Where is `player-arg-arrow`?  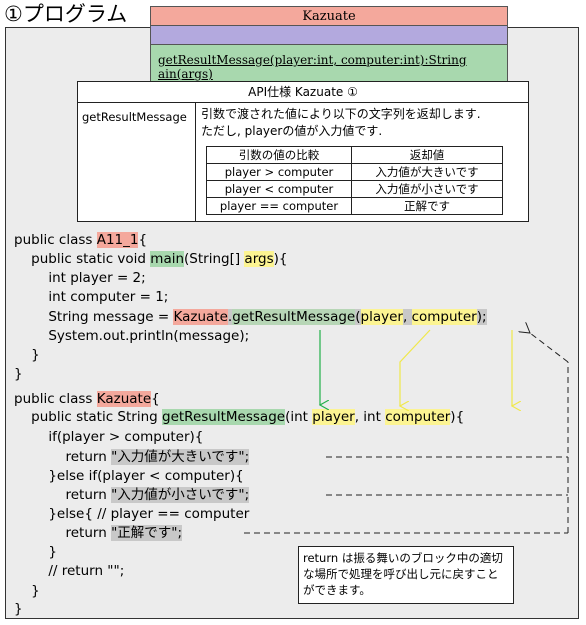 player-arg-arrow is located at coordinates (415, 367).